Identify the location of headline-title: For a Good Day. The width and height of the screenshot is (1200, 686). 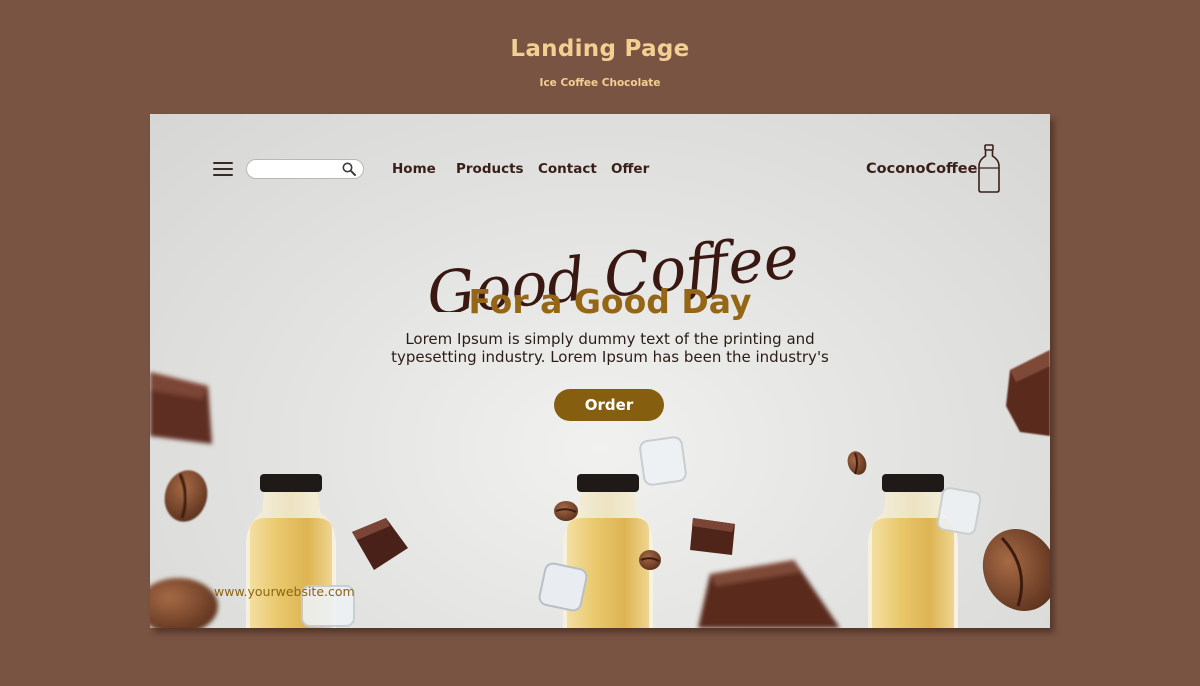
(610, 301).